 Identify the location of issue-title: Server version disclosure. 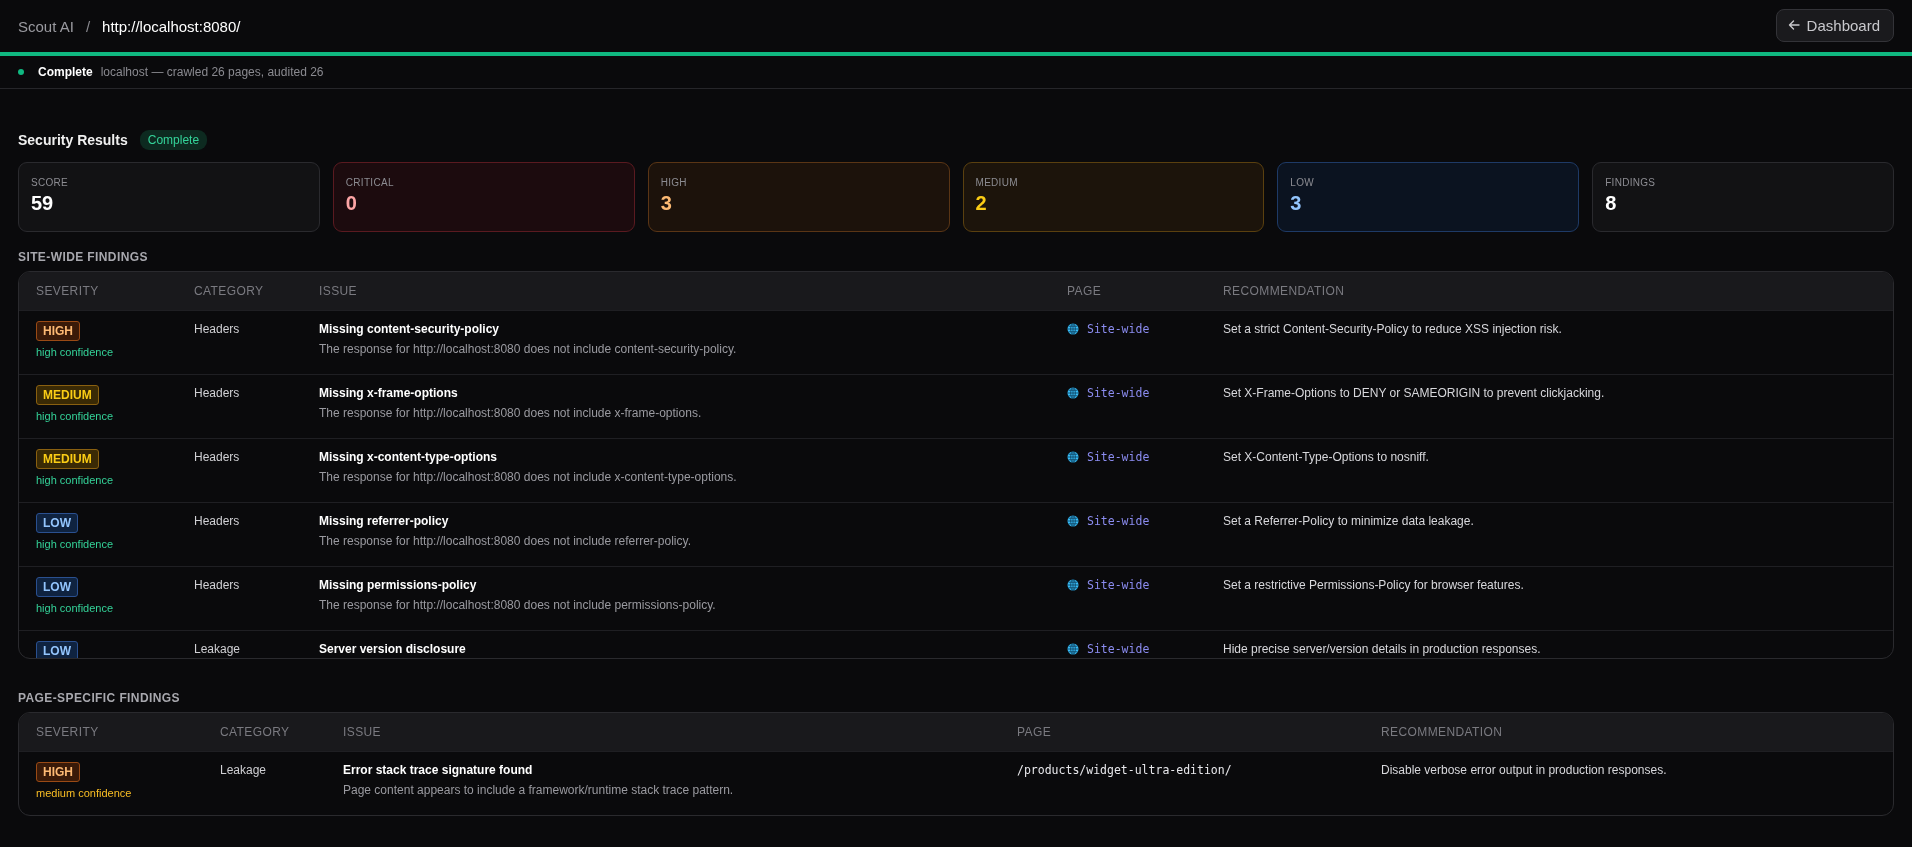
(393, 649).